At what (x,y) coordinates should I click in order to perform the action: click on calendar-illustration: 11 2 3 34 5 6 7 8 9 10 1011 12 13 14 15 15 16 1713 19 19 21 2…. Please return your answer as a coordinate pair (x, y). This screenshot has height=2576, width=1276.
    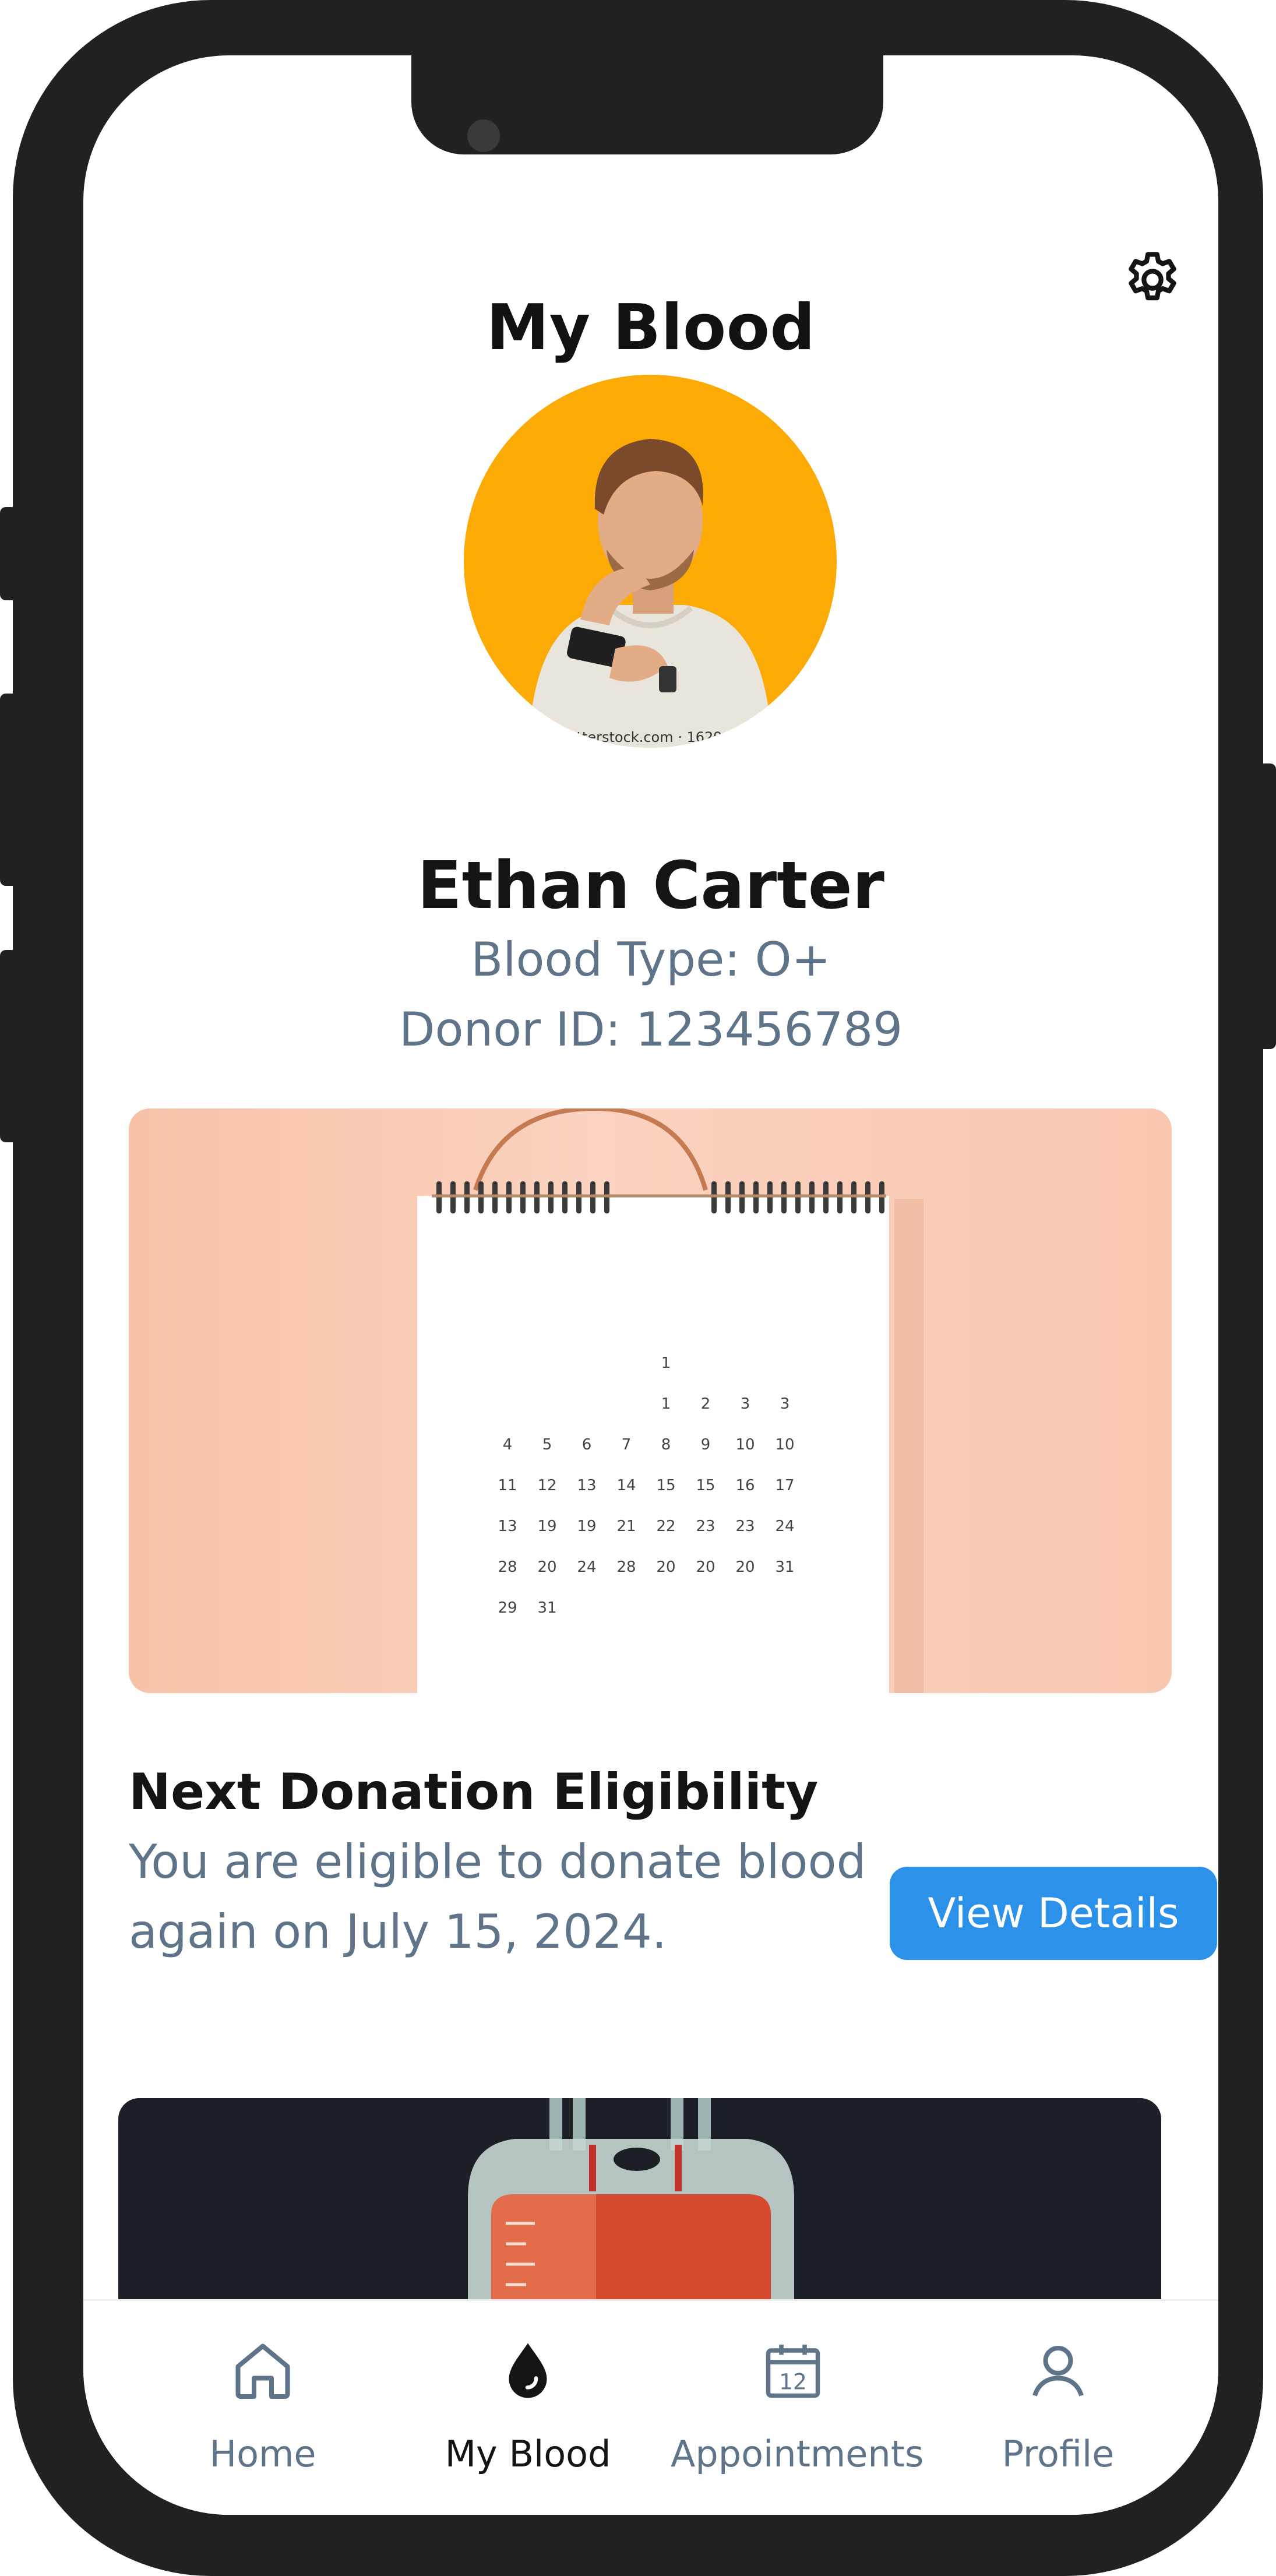
    Looking at the image, I should click on (670, 1400).